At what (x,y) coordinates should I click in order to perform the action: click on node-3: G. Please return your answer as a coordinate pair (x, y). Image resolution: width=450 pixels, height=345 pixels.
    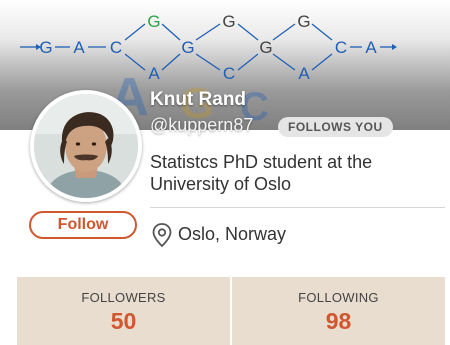
    Looking at the image, I should click on (153, 21).